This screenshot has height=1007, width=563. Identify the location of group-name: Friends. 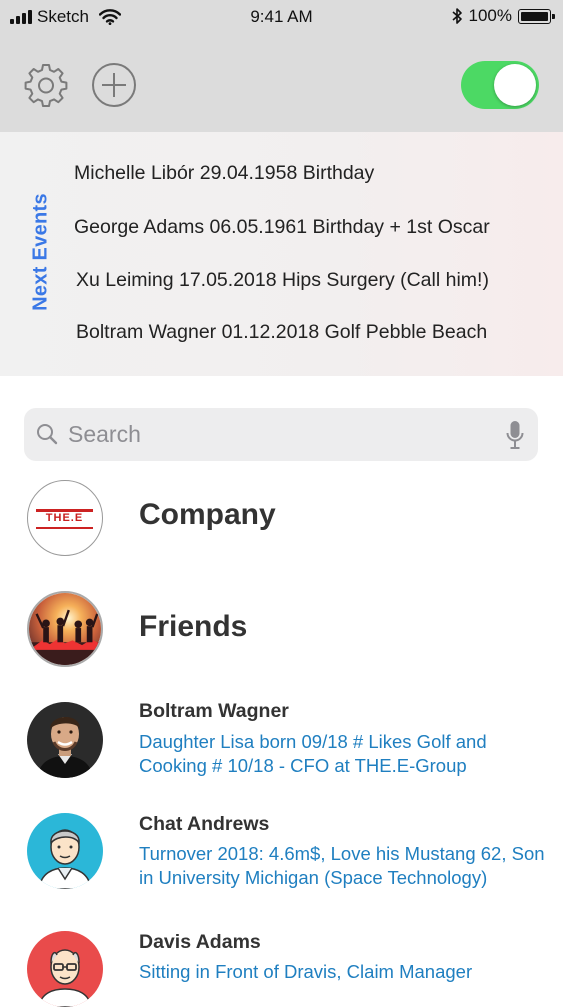
(193, 626).